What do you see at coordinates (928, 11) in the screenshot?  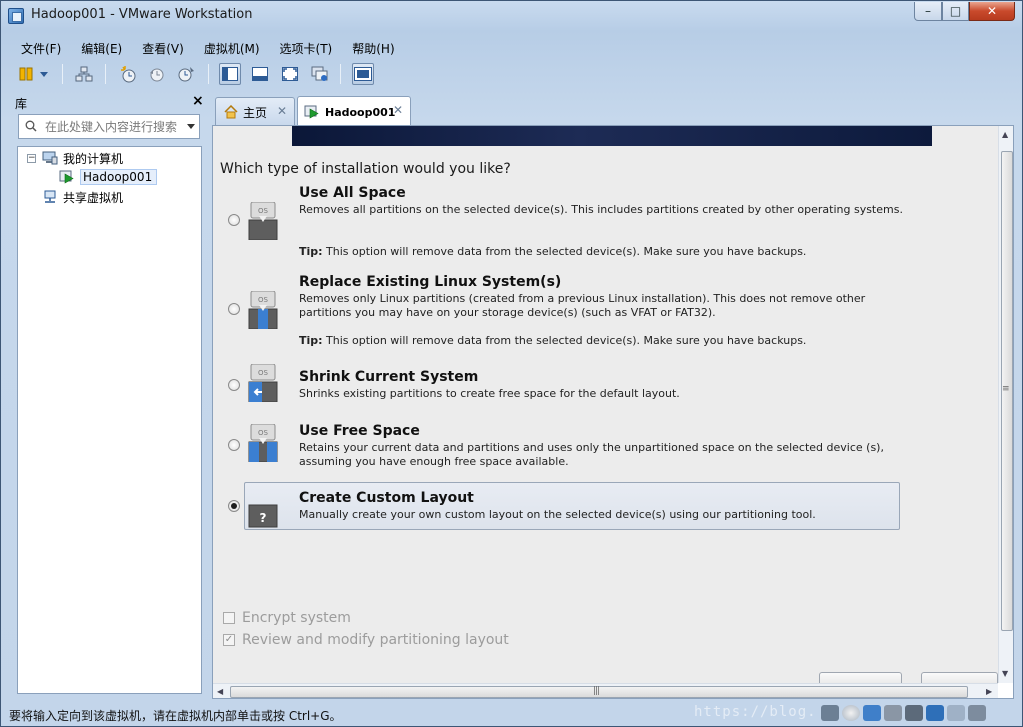 I see `minimize-button: –` at bounding box center [928, 11].